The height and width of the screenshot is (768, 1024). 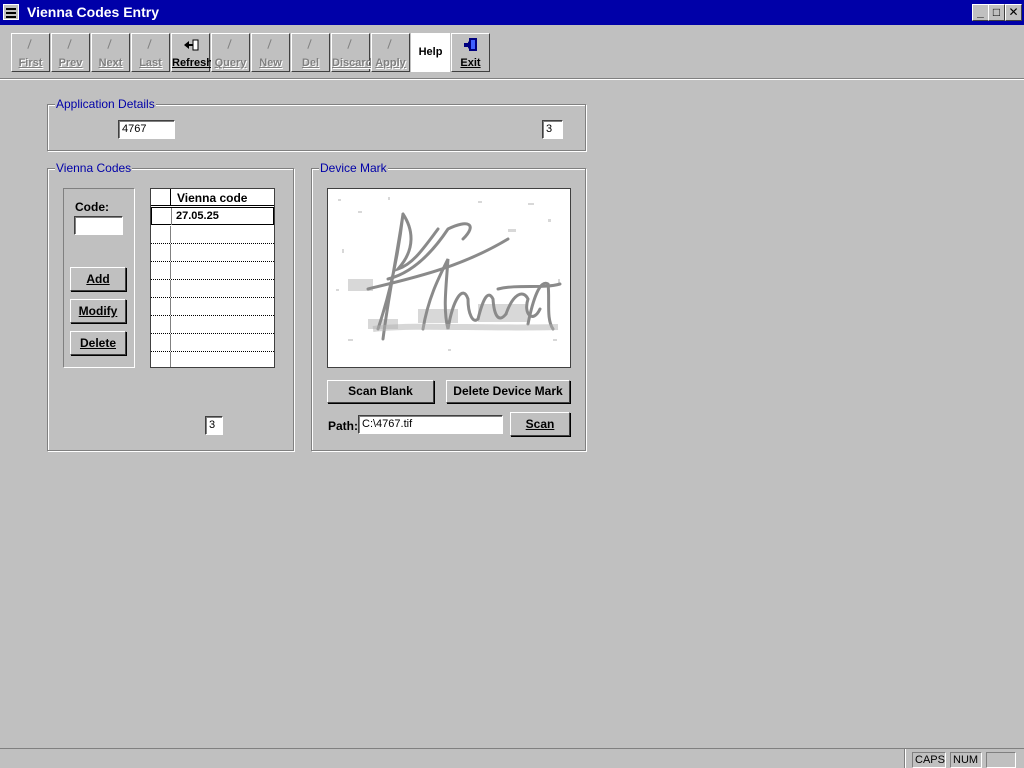 What do you see at coordinates (449, 278) in the screenshot?
I see `device-mark-image` at bounding box center [449, 278].